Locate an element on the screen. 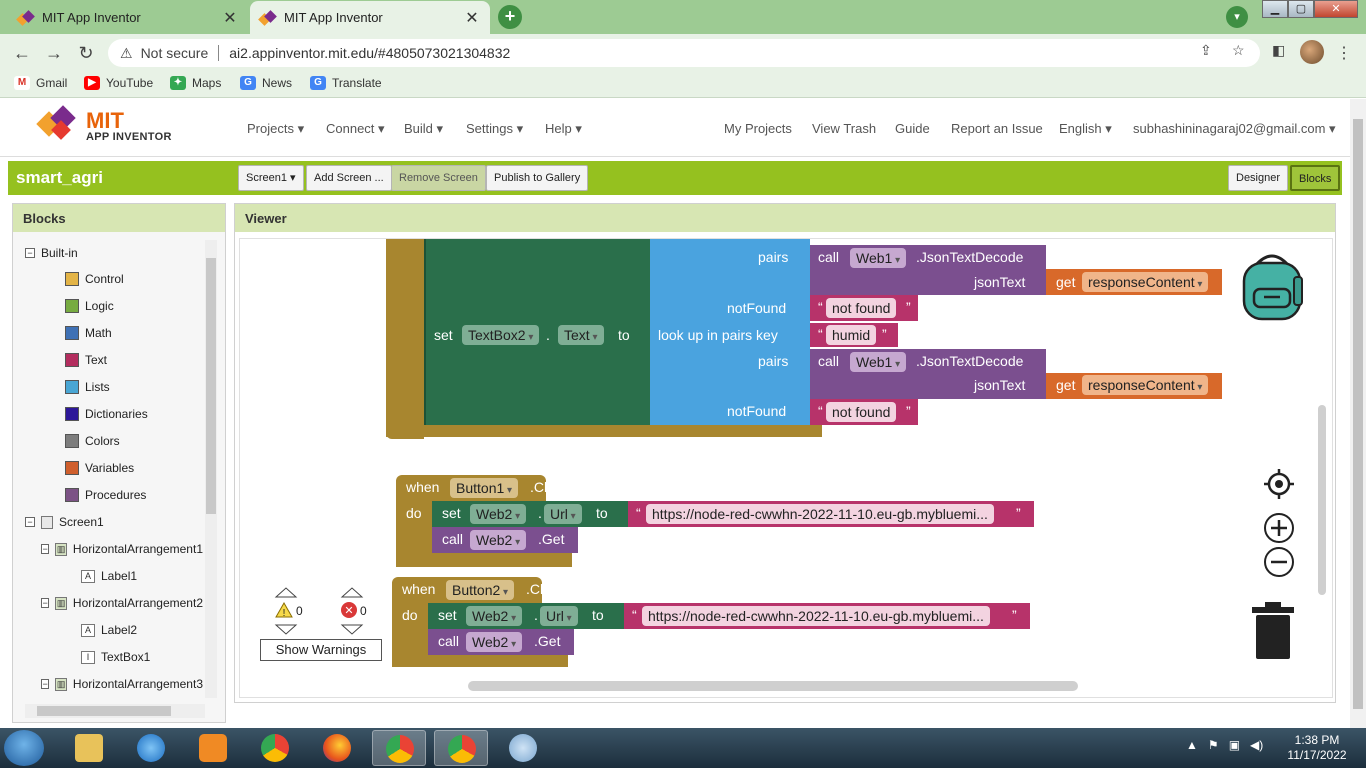 The image size is (1366, 768). tree-item-lists: Lists is located at coordinates (87, 387).